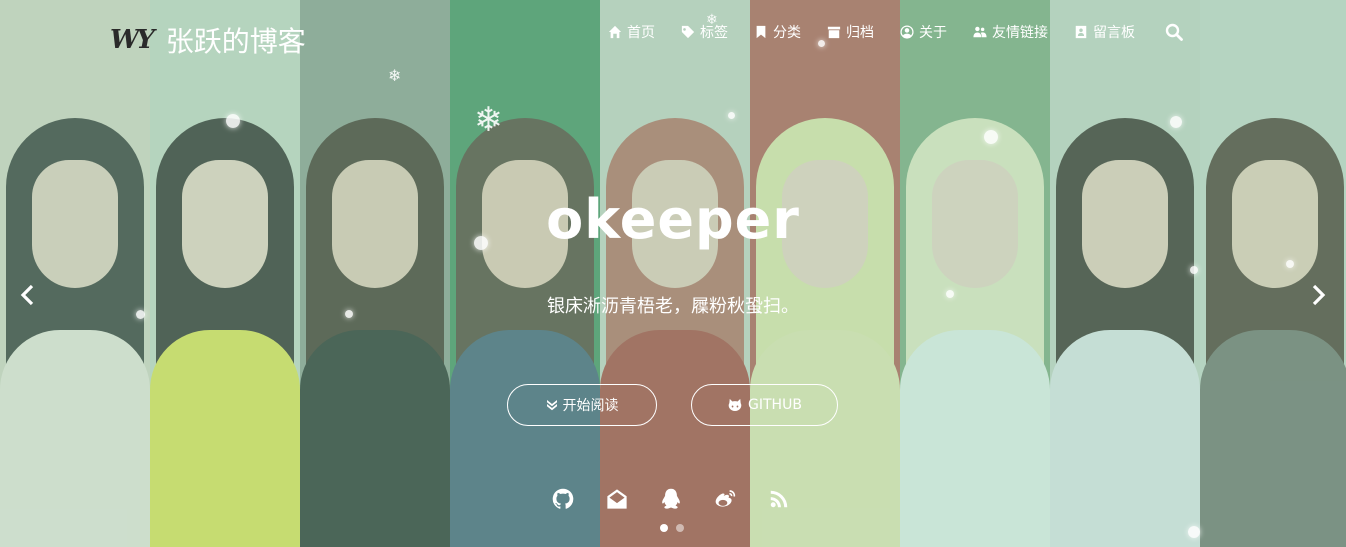  What do you see at coordinates (761, 32) in the screenshot?
I see `bookmark-icon` at bounding box center [761, 32].